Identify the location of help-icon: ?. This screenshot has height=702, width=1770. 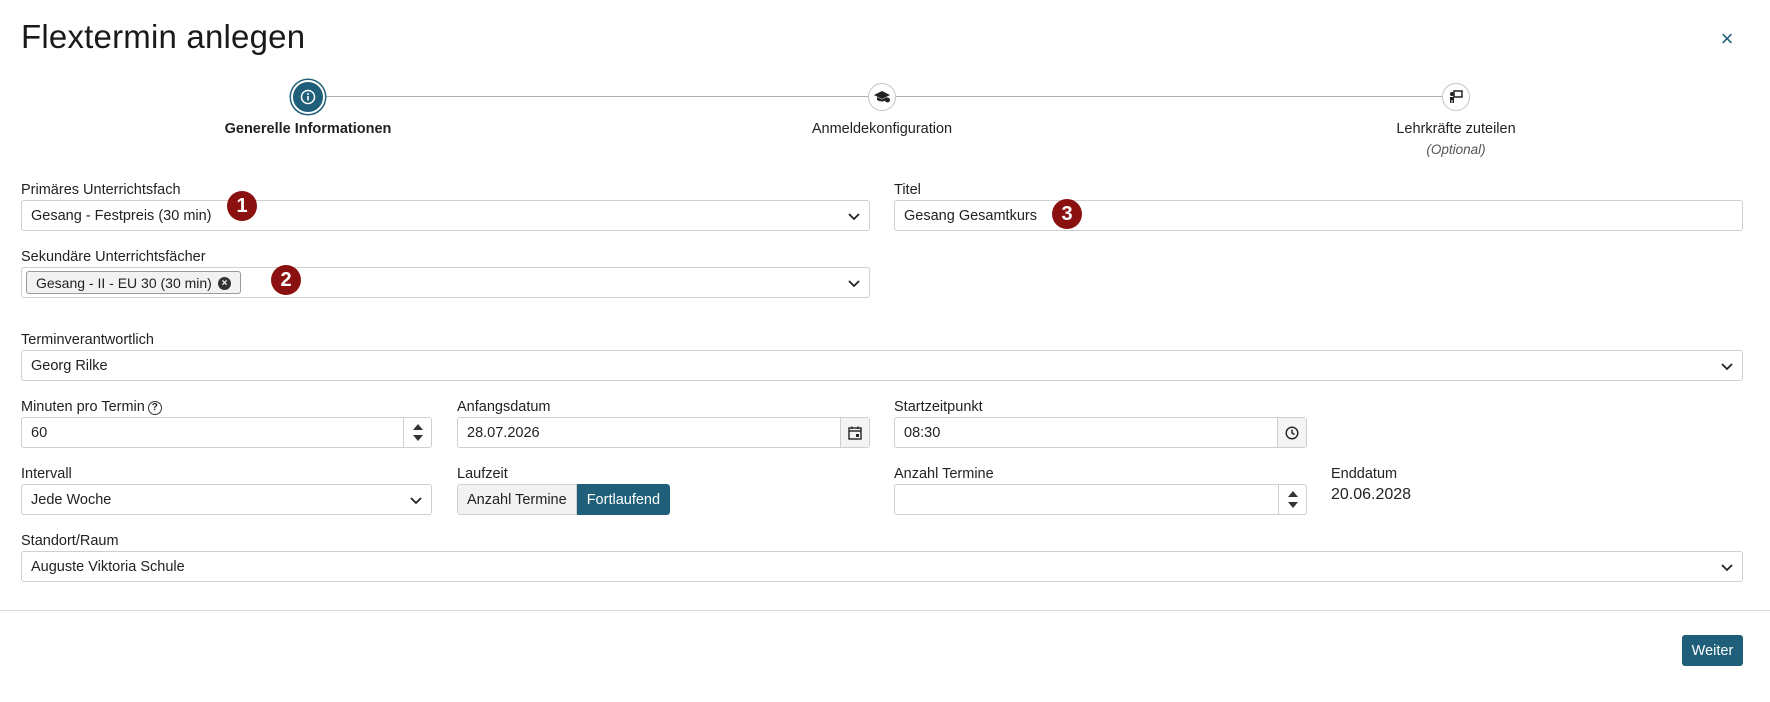
(154, 408).